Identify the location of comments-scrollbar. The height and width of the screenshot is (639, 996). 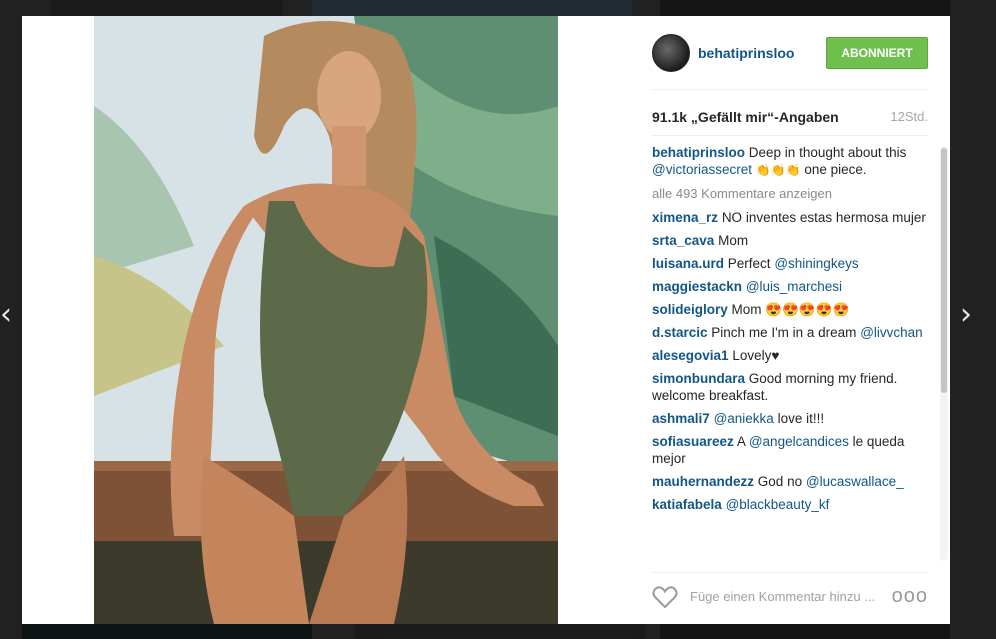
(944, 353).